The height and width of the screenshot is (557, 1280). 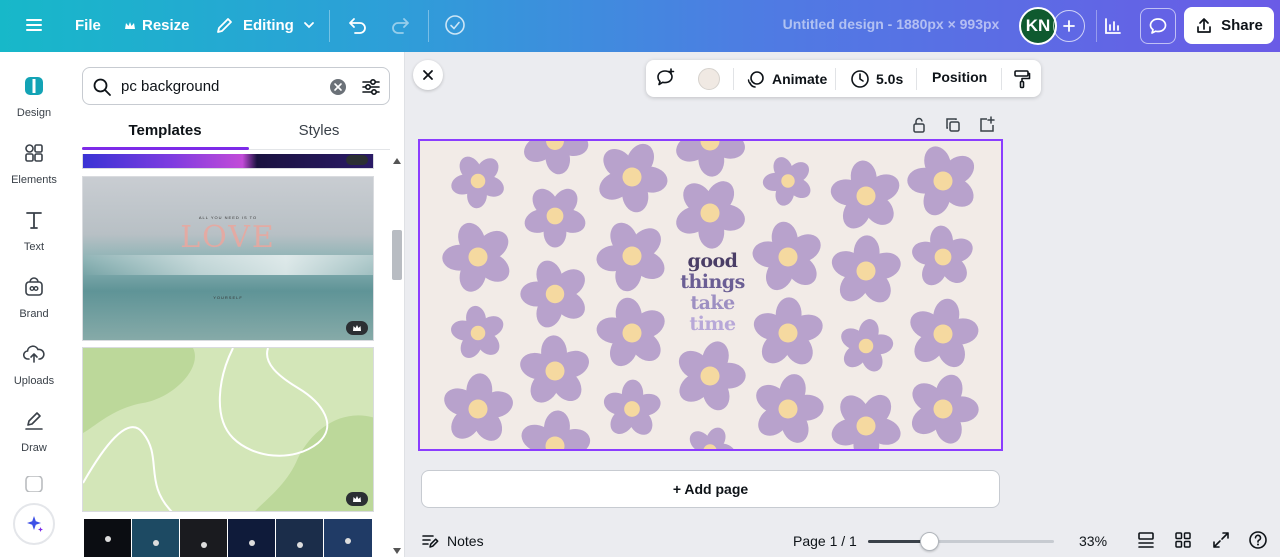 I want to click on apps-icon, so click(x=34, y=484).